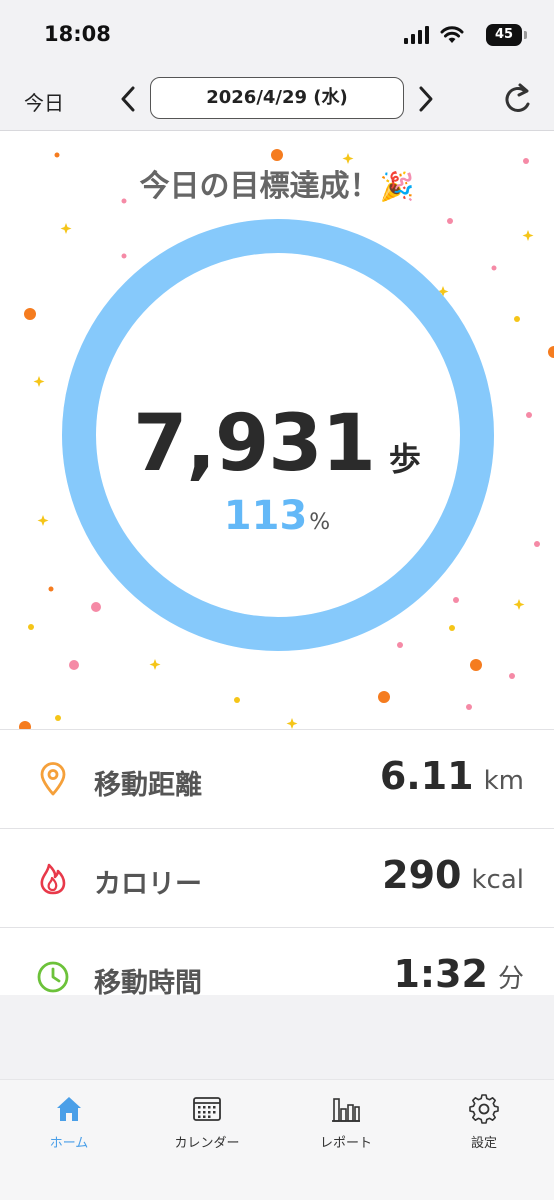 This screenshot has width=554, height=1200. I want to click on goal-achieved-banner: 今日の目標達成！🎉, so click(277, 183).